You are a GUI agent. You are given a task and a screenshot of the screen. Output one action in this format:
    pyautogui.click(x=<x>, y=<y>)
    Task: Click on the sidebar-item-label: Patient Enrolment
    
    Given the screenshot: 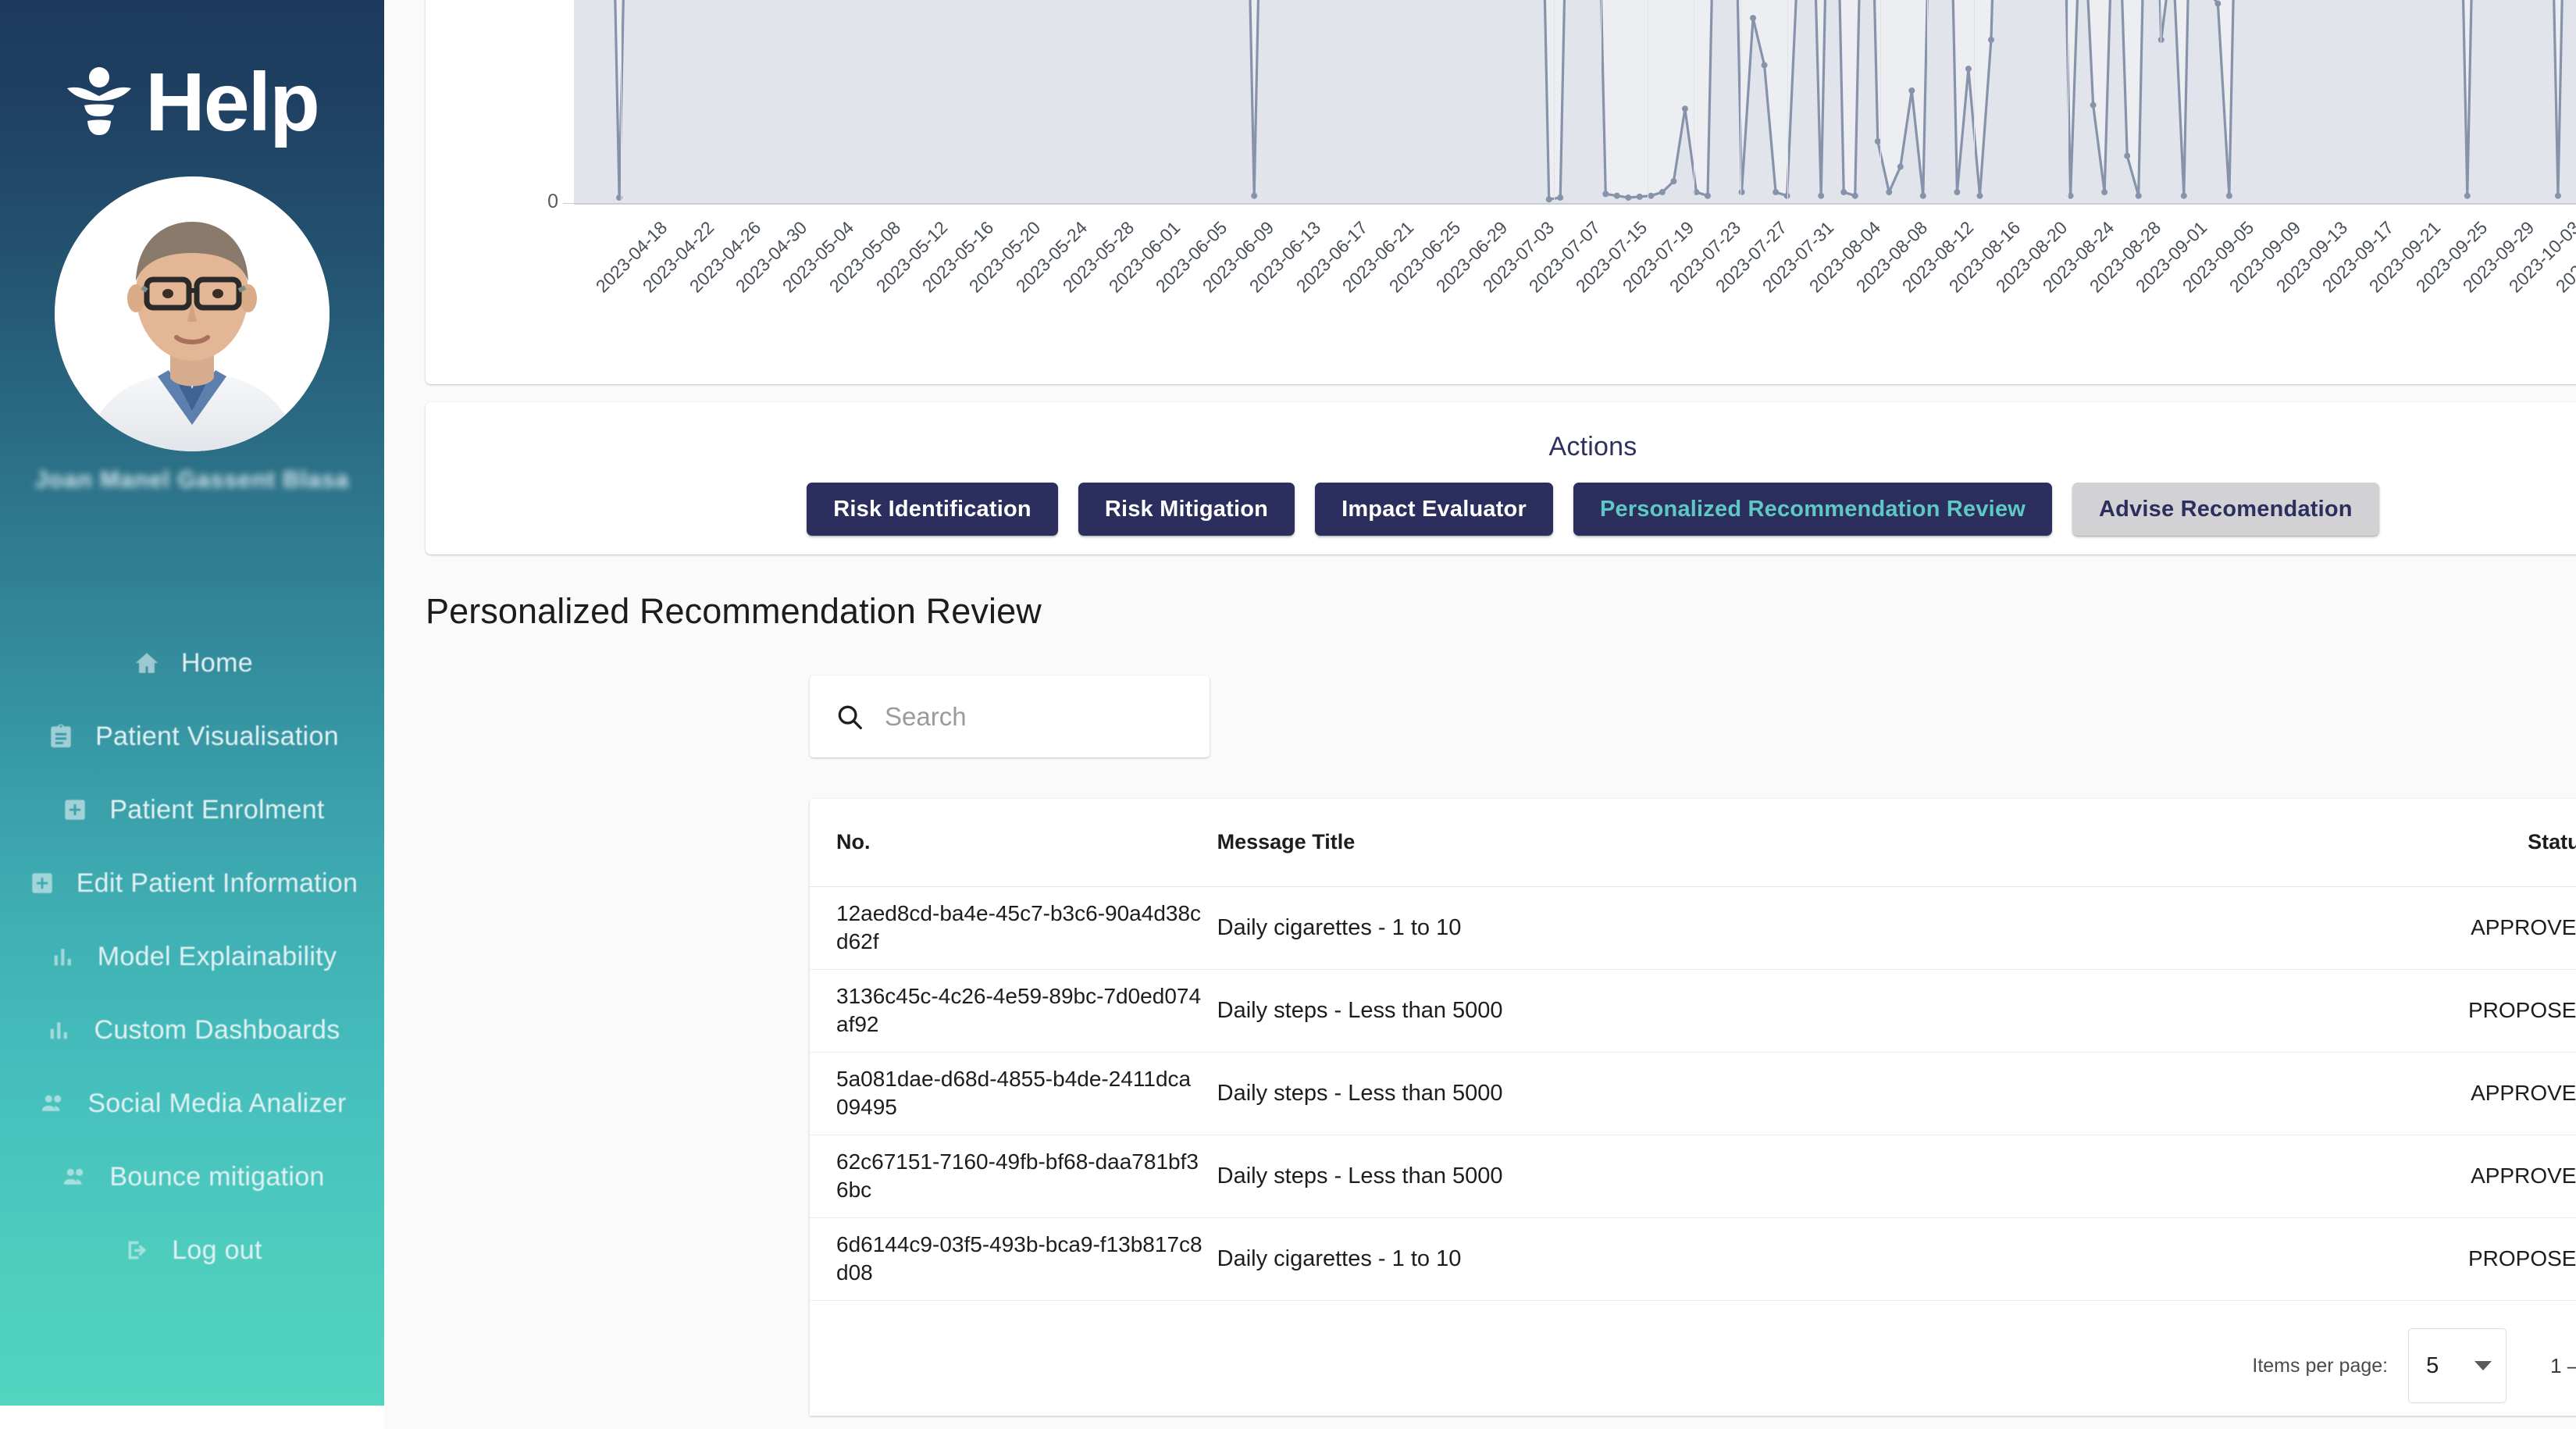 What is the action you would take?
    pyautogui.click(x=217, y=810)
    